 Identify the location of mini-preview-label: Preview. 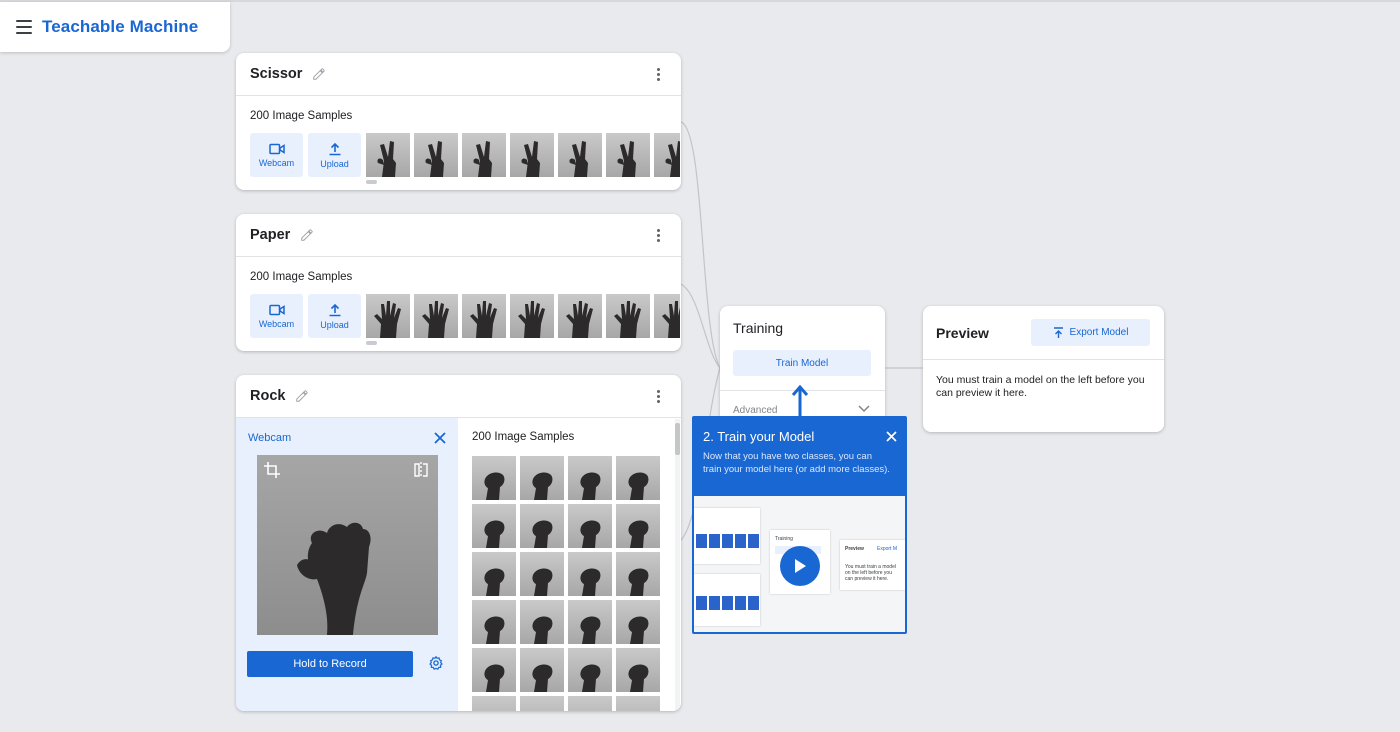
(854, 549).